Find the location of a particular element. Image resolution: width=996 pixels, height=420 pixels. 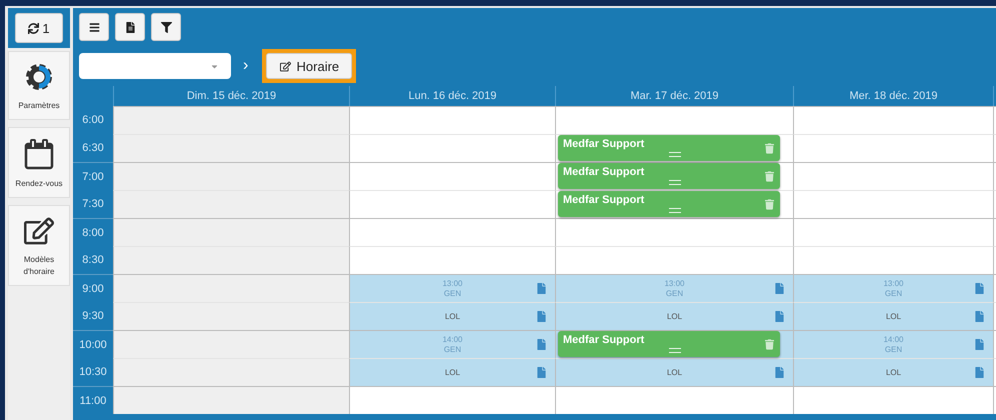

calendar-icon is located at coordinates (39, 154).